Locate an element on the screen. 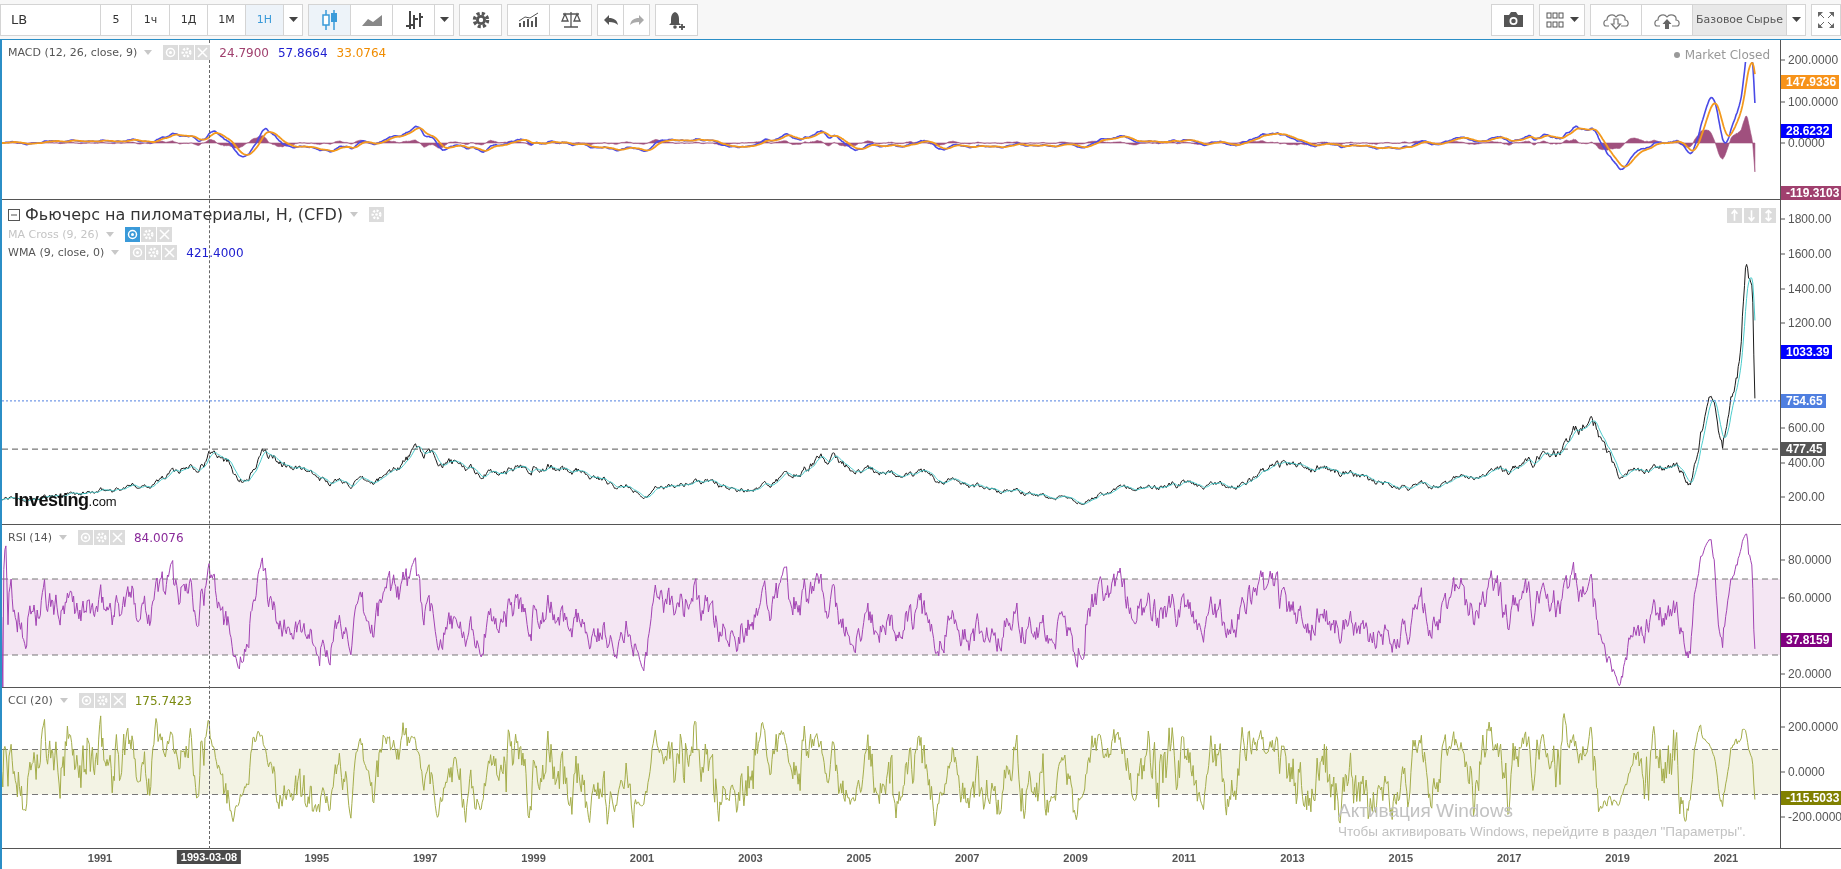  bars-chart-button is located at coordinates (413, 19).